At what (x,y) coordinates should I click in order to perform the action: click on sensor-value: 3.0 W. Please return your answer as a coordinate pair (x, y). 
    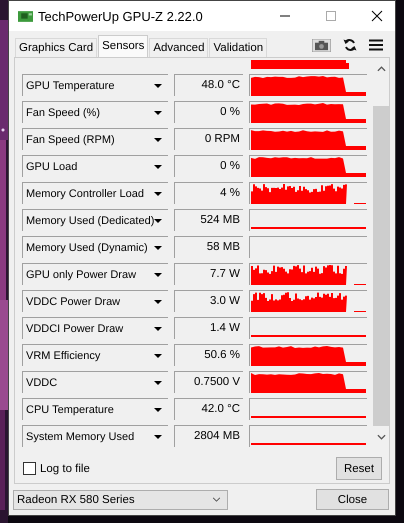
    Looking at the image, I should click on (208, 301).